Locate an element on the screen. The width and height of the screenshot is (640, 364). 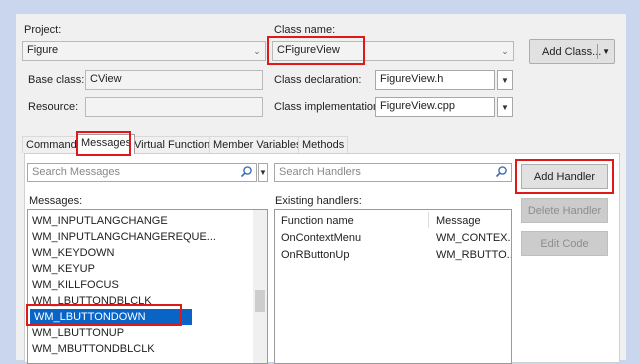
class-implementation-field: FigureView.cpp is located at coordinates (435, 107).